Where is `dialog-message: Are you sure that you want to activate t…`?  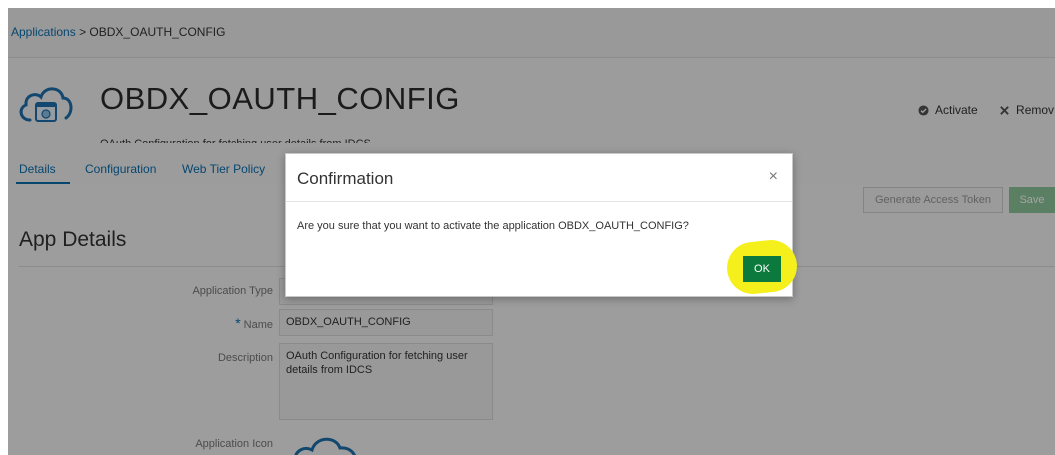 dialog-message: Are you sure that you want to activate t… is located at coordinates (493, 226).